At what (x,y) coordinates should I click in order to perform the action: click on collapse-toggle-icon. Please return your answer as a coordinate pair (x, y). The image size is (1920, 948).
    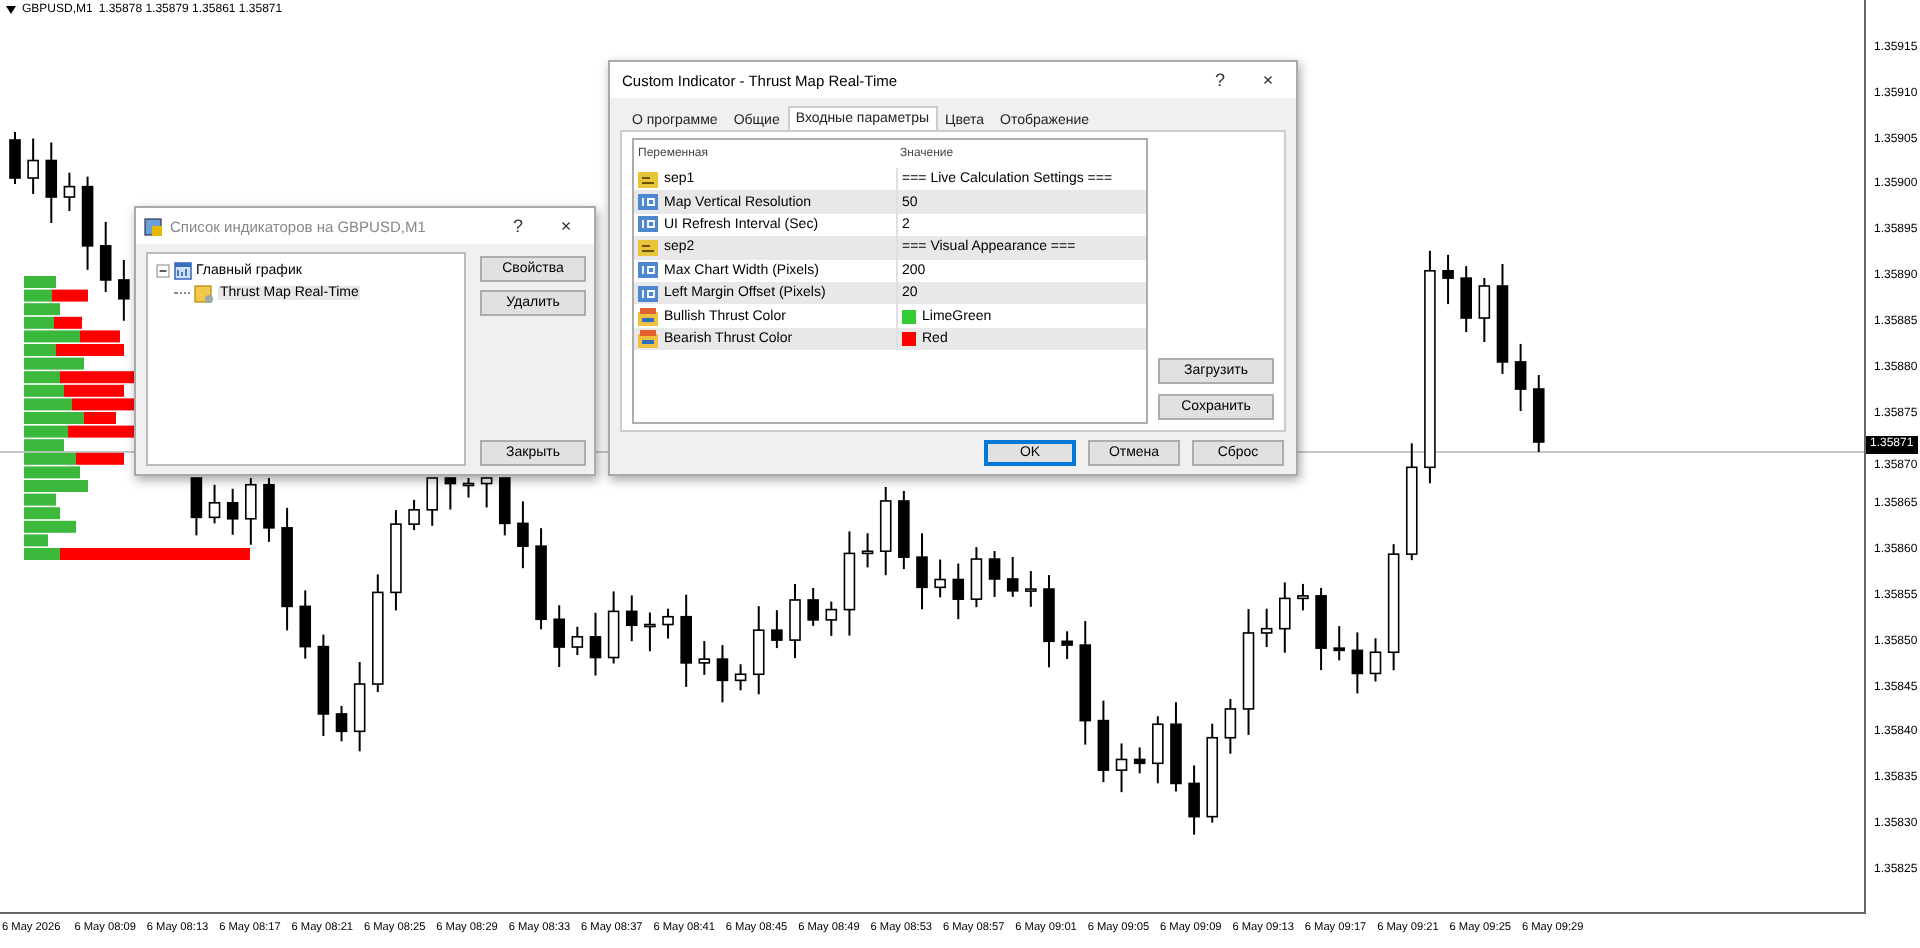
    Looking at the image, I should click on (163, 271).